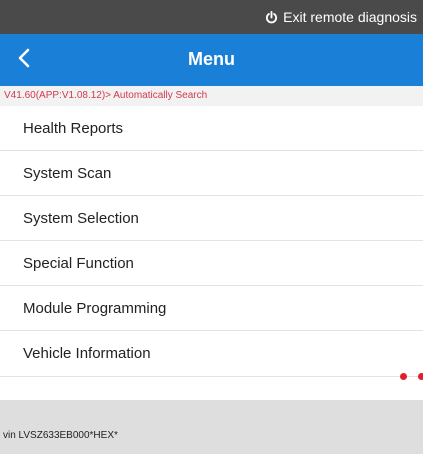 The height and width of the screenshot is (454, 423). Describe the element at coordinates (271, 17) in the screenshot. I see `power-icon` at that location.